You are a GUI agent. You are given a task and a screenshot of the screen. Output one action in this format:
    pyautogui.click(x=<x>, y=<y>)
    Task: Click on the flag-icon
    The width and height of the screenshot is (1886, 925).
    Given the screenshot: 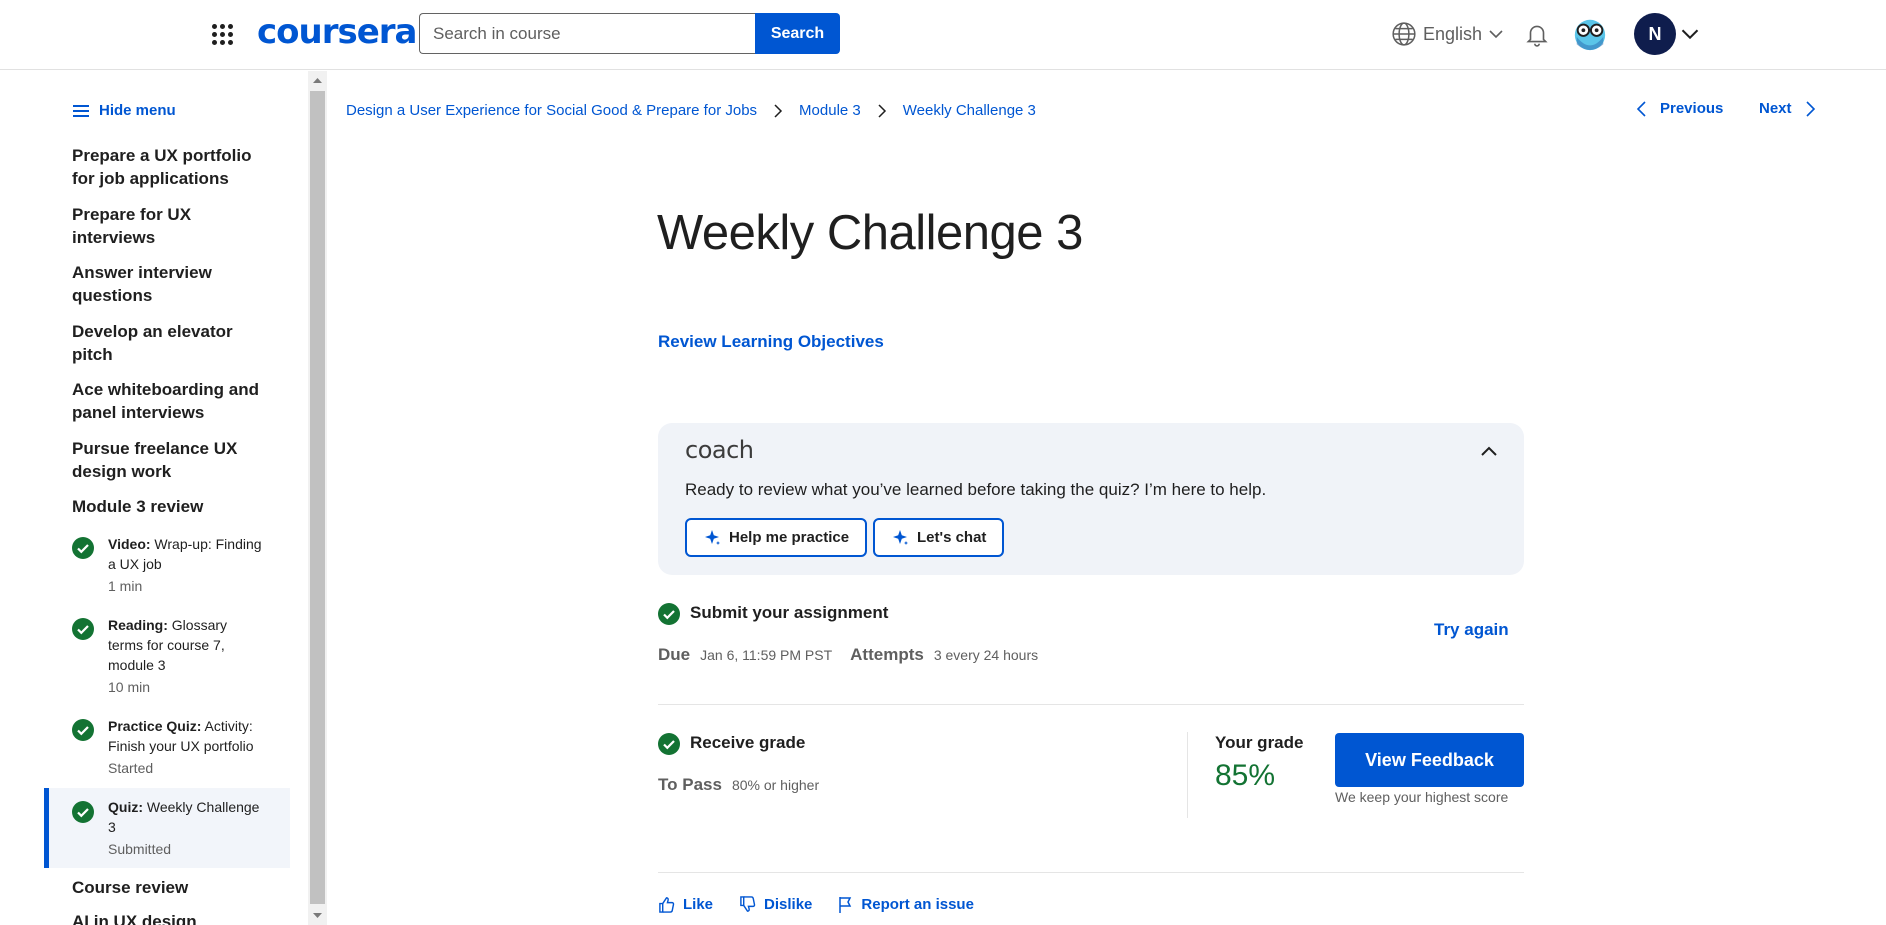 What is the action you would take?
    pyautogui.click(x=845, y=905)
    